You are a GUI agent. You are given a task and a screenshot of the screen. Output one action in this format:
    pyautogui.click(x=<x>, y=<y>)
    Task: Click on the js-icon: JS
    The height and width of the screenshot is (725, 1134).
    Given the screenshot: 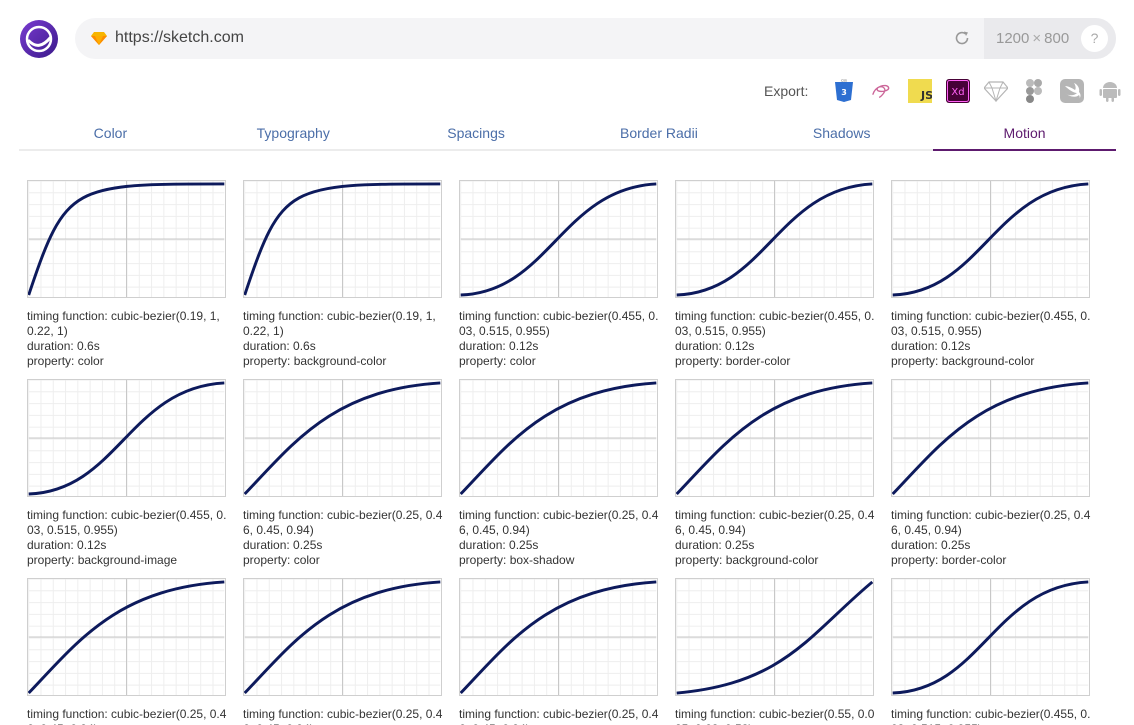 What is the action you would take?
    pyautogui.click(x=920, y=91)
    